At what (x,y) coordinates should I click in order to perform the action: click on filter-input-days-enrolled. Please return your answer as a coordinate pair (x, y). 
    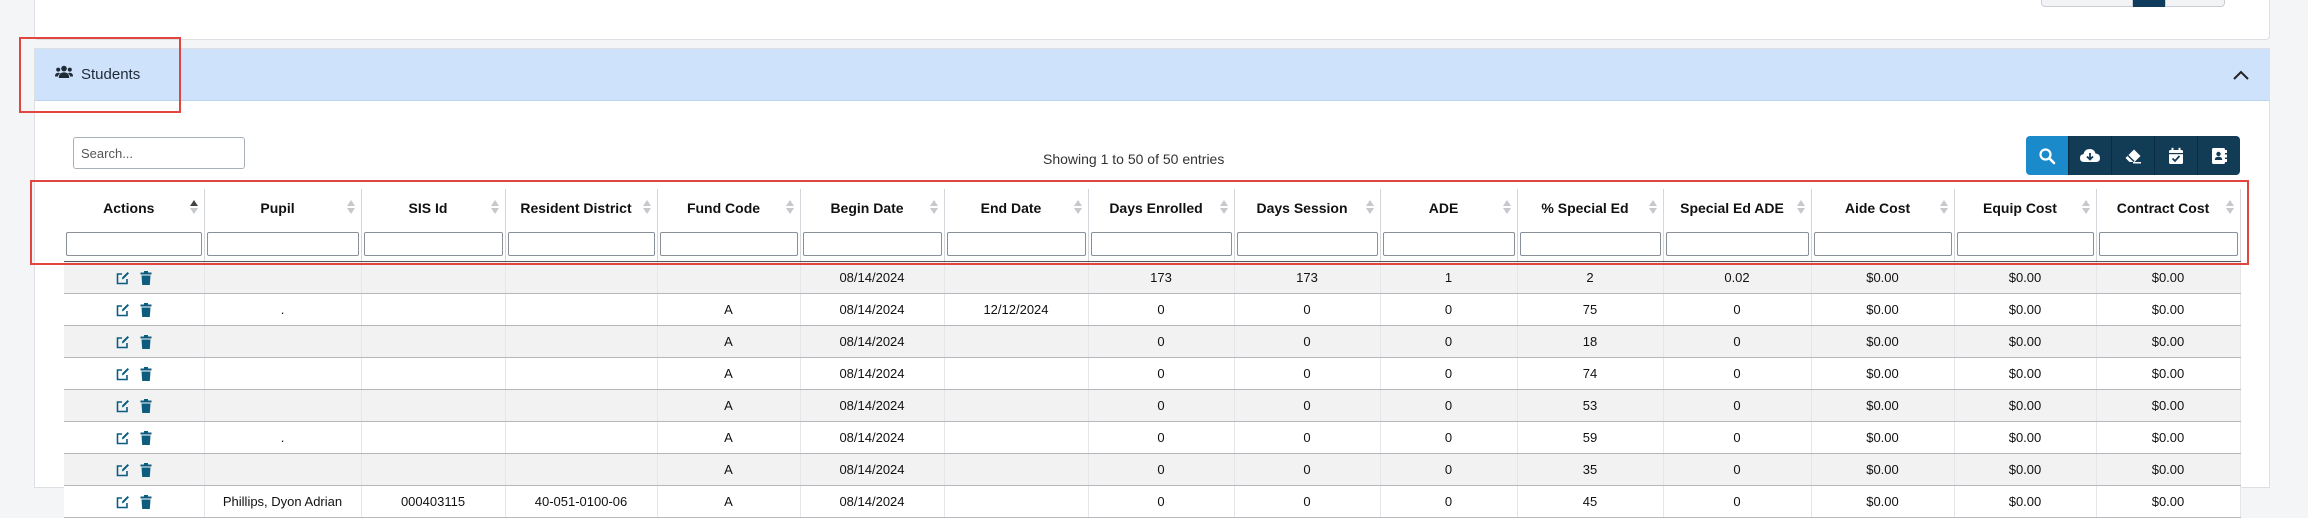
    Looking at the image, I should click on (1161, 244).